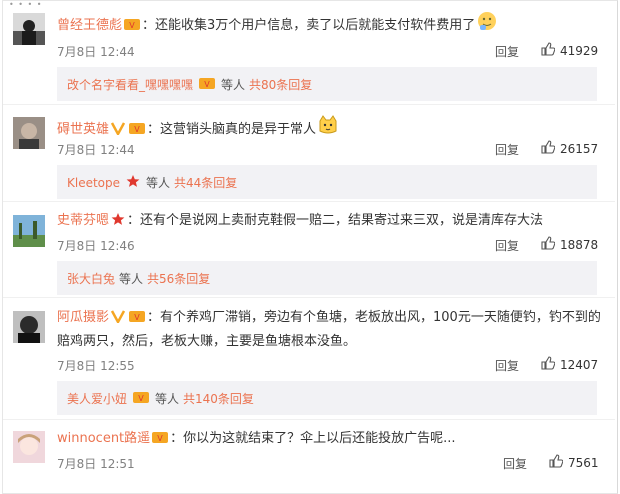  What do you see at coordinates (218, 398) in the screenshot?
I see `reply-count: 共140条回复` at bounding box center [218, 398].